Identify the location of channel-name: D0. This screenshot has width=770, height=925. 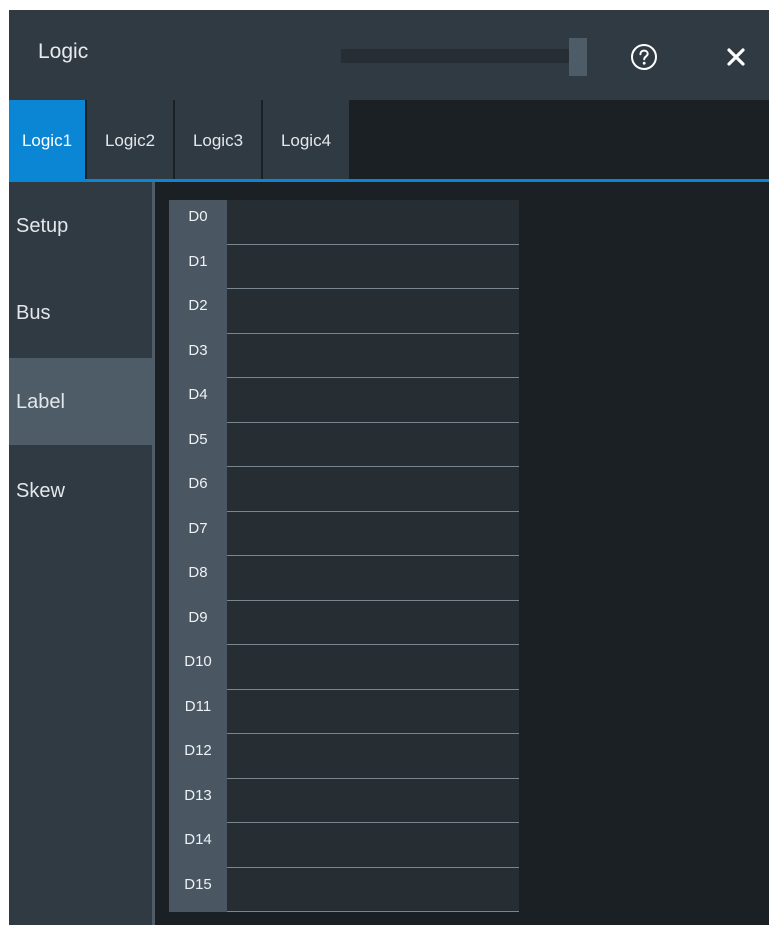
(198, 222).